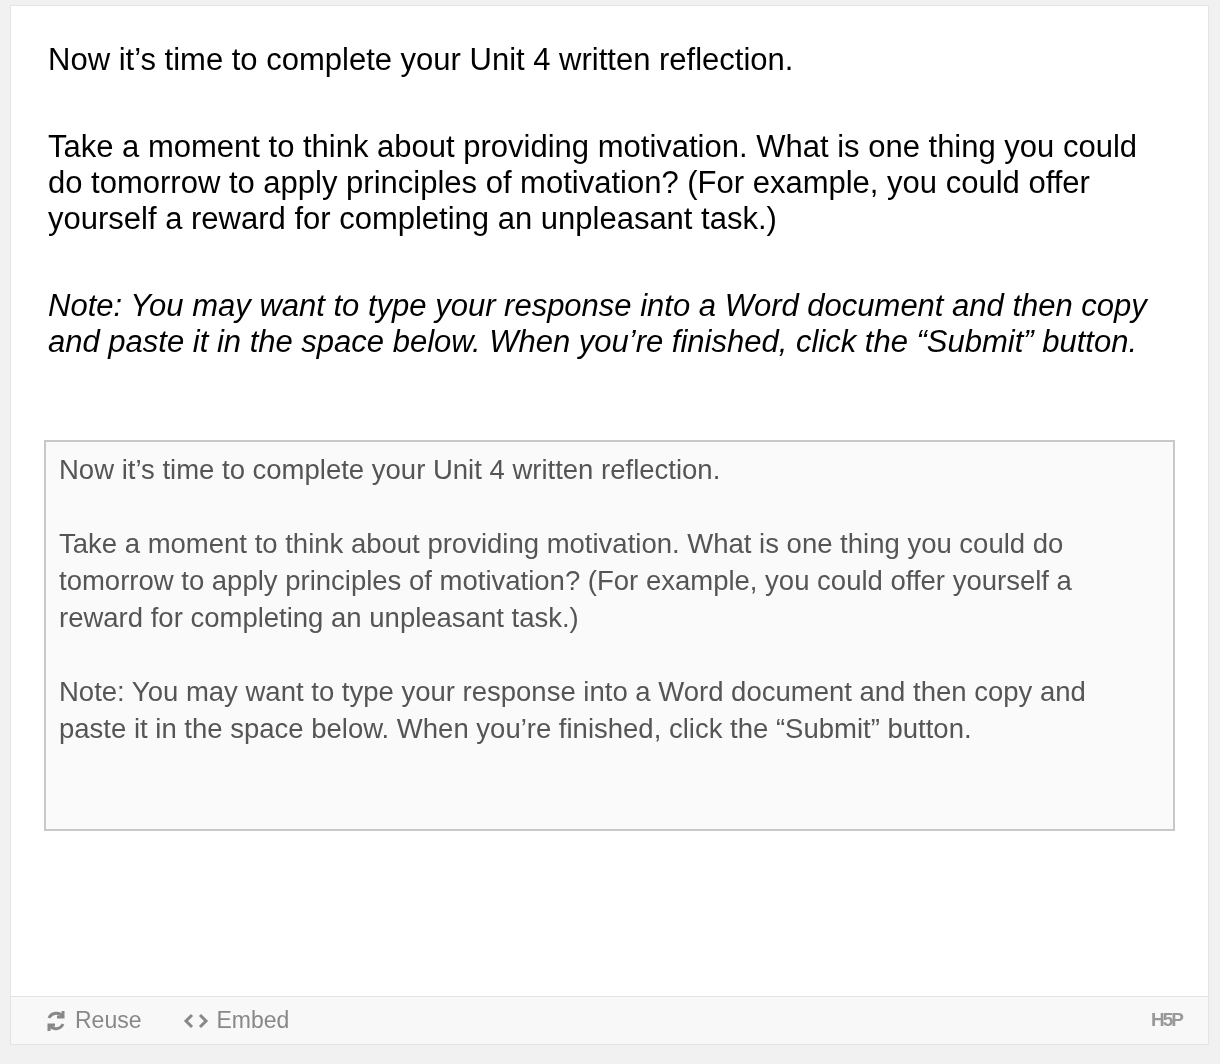  What do you see at coordinates (93, 1020) in the screenshot?
I see `reuse-button: Reuse` at bounding box center [93, 1020].